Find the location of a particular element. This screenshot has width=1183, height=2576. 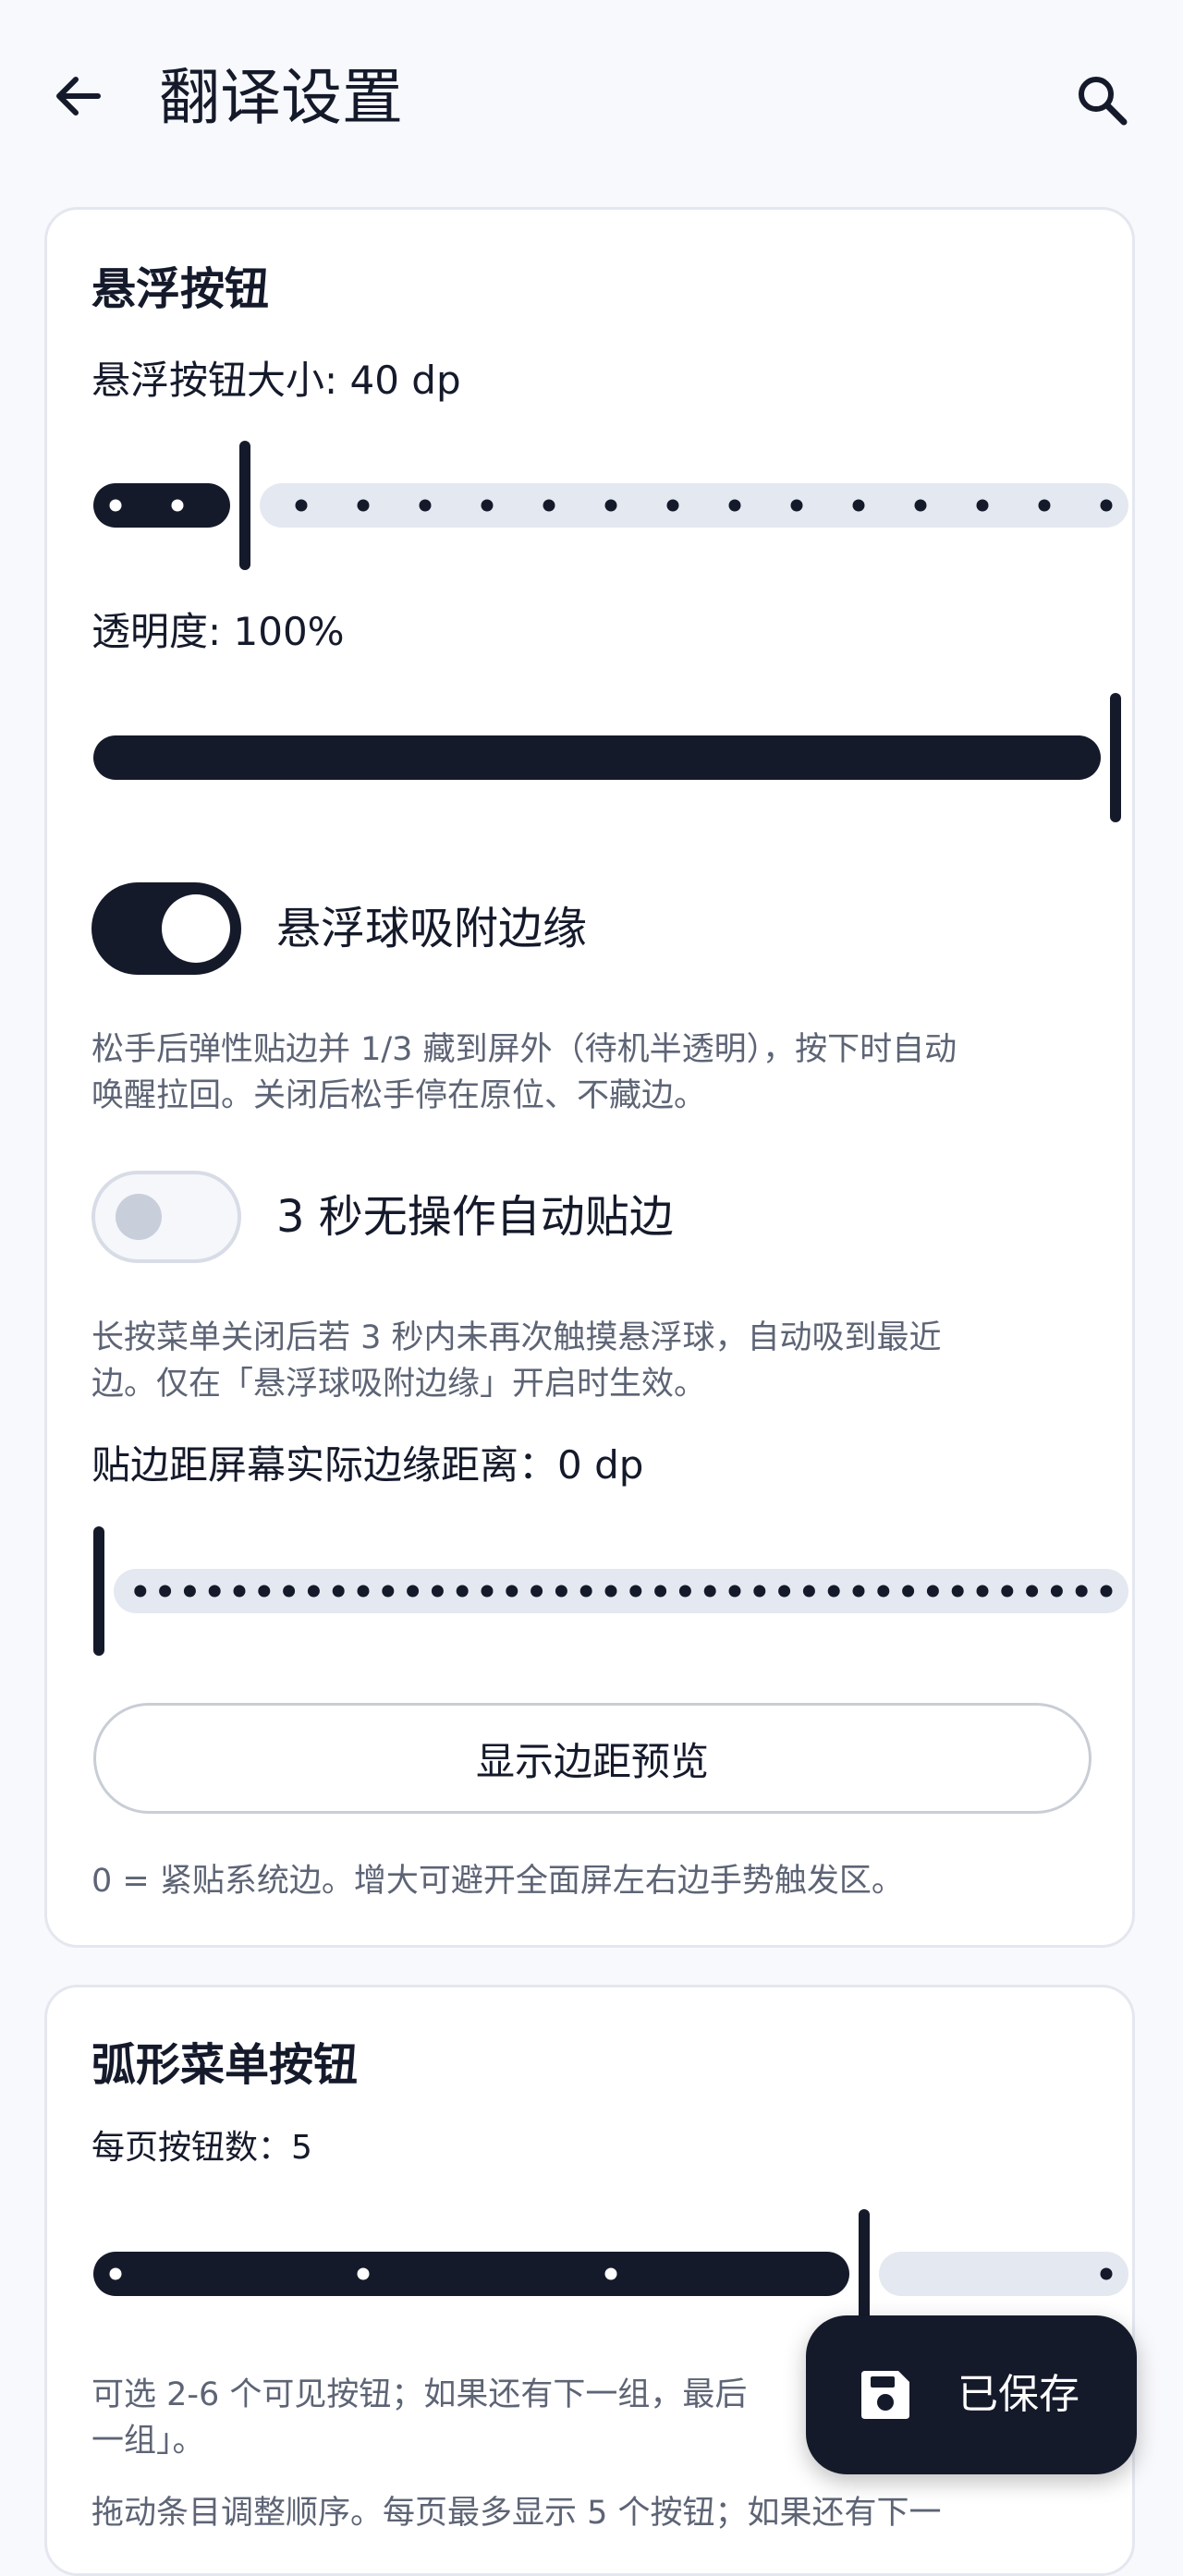

page-title: 翻译设置 is located at coordinates (281, 97).